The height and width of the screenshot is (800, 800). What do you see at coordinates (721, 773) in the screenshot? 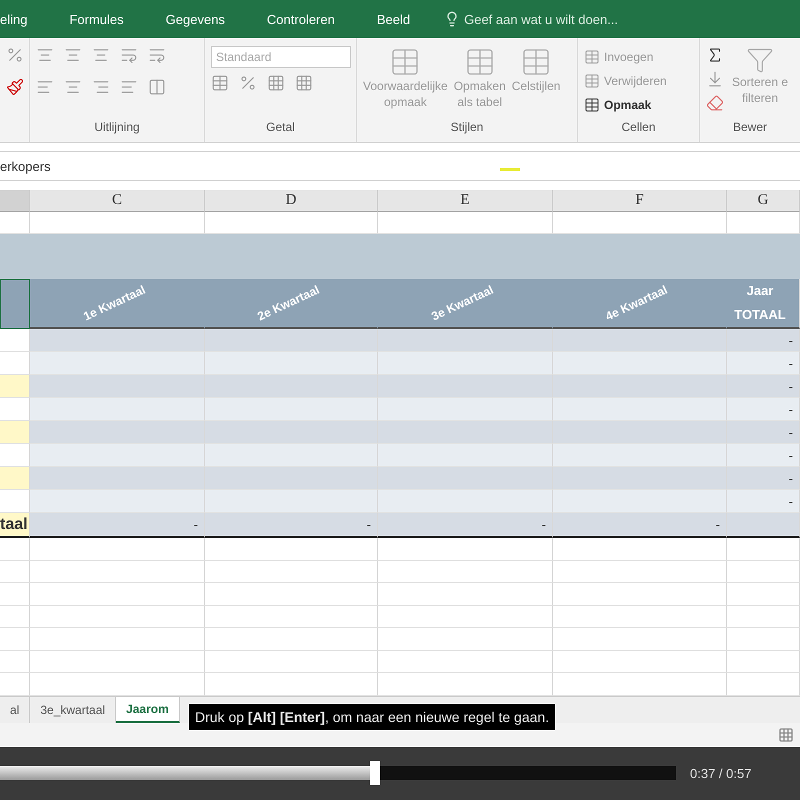
I see `playback-time: 0:37 / 0:57` at bounding box center [721, 773].